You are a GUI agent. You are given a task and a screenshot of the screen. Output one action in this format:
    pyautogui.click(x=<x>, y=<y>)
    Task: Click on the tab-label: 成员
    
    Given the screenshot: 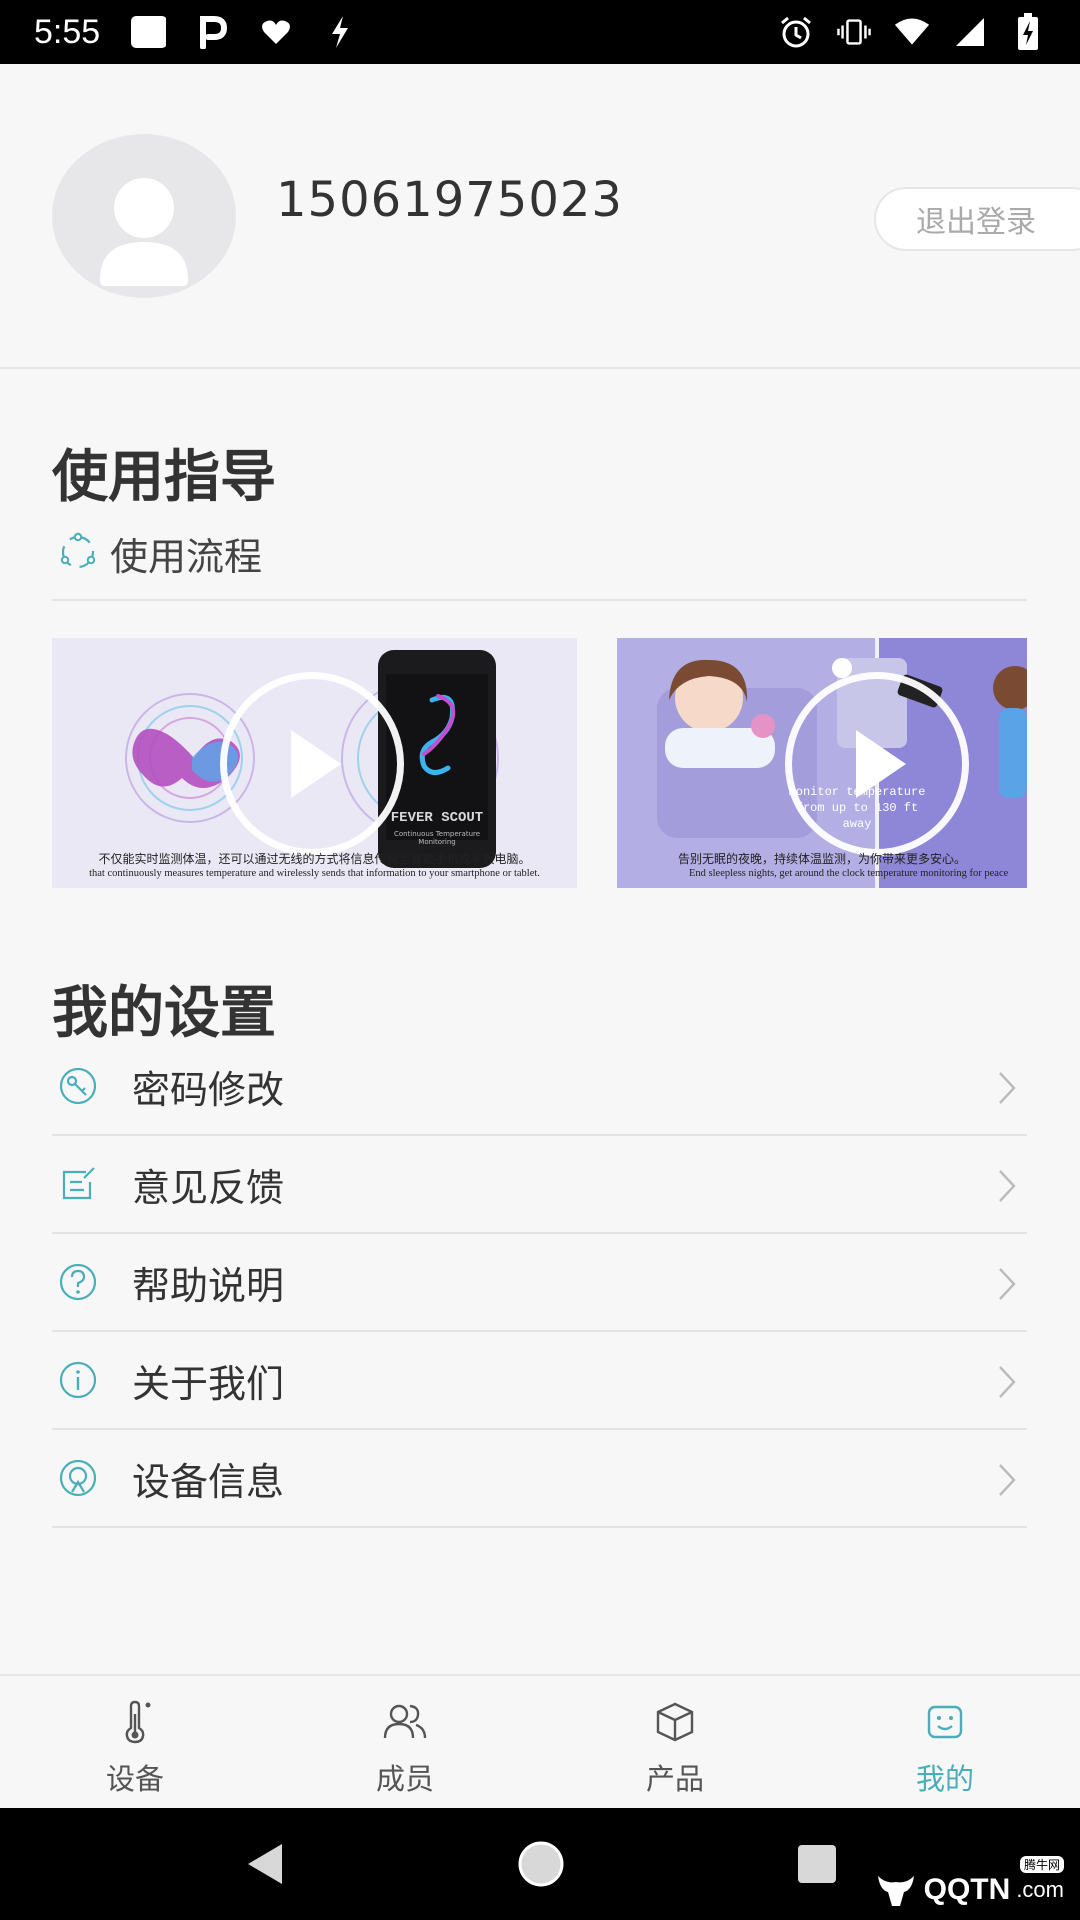 What is the action you would take?
    pyautogui.click(x=404, y=1779)
    